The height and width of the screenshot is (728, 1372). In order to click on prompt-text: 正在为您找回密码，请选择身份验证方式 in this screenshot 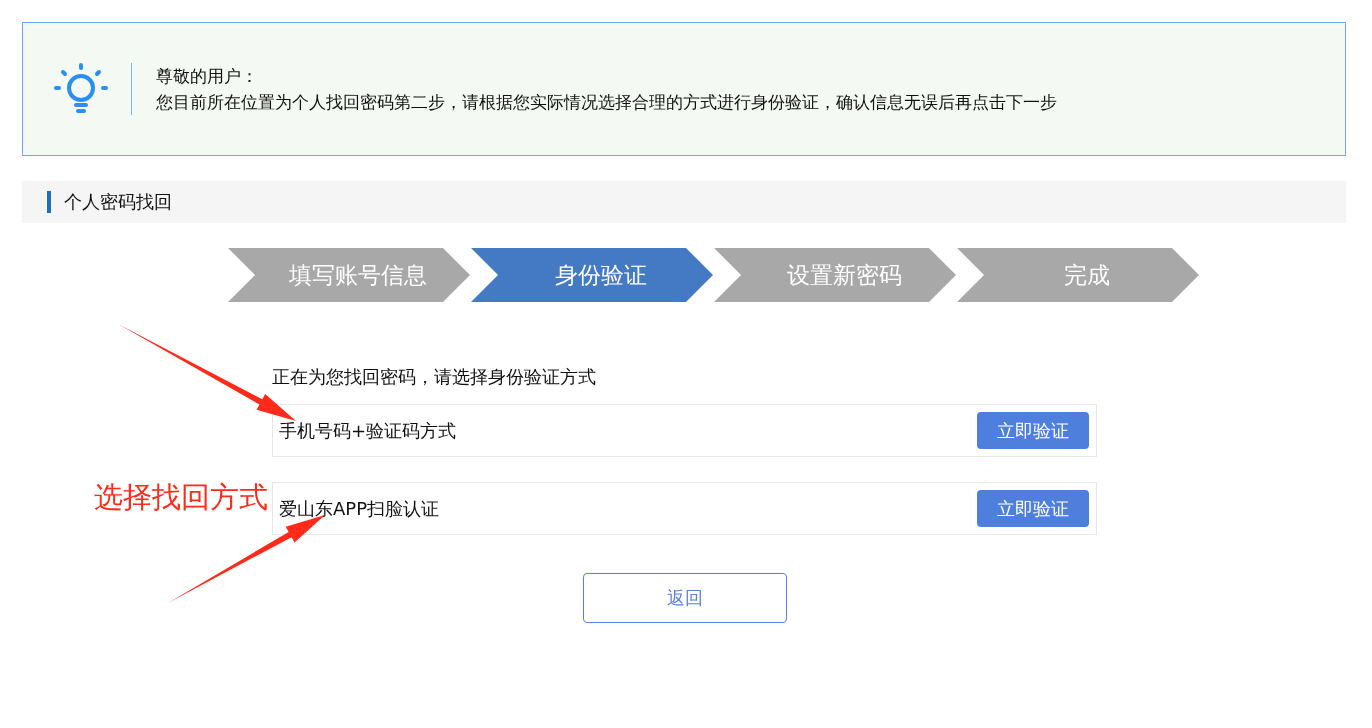, I will do `click(434, 377)`.